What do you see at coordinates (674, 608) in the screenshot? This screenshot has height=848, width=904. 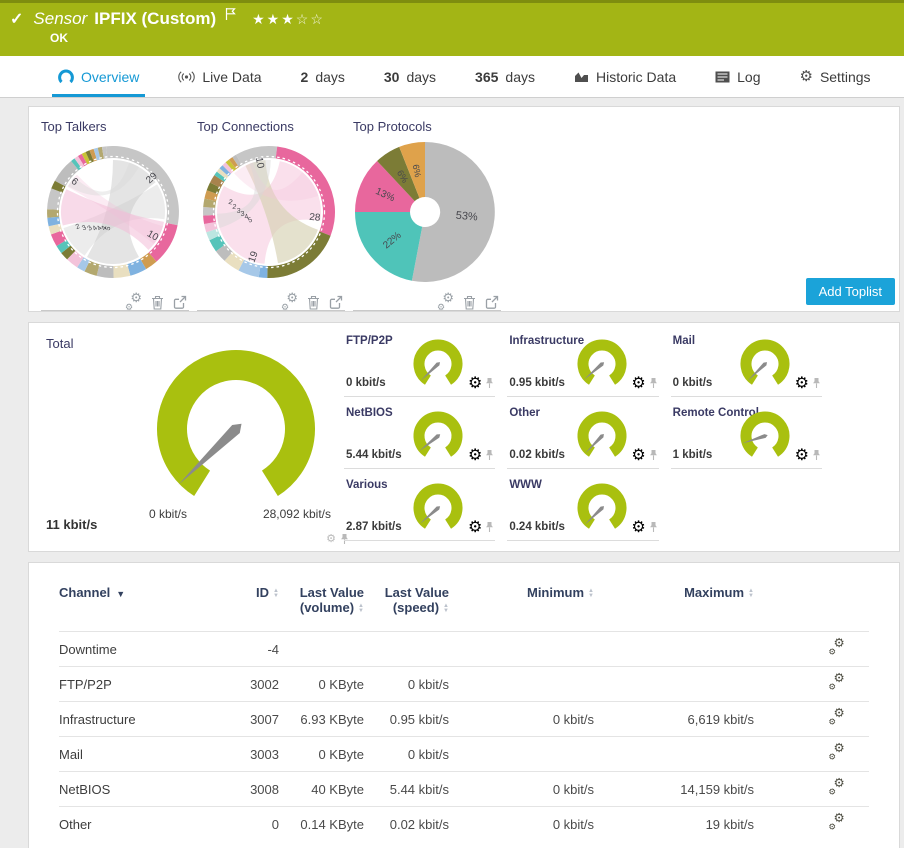 I see `column-header-maximum: Maximum ▲ ▼` at bounding box center [674, 608].